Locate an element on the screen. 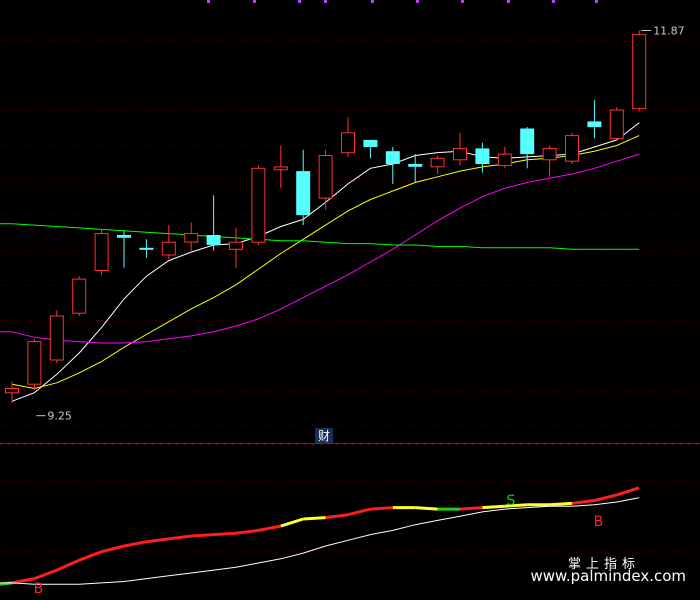 This screenshot has width=700, height=600. panel-label: 财 is located at coordinates (324, 435).